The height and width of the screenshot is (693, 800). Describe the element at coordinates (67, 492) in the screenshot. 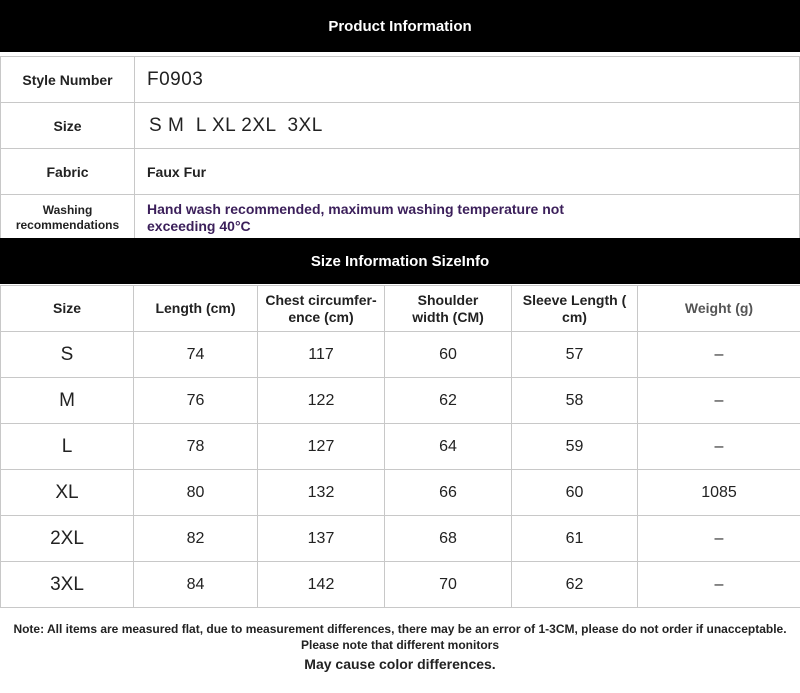

I see `cell-size: XL` at that location.